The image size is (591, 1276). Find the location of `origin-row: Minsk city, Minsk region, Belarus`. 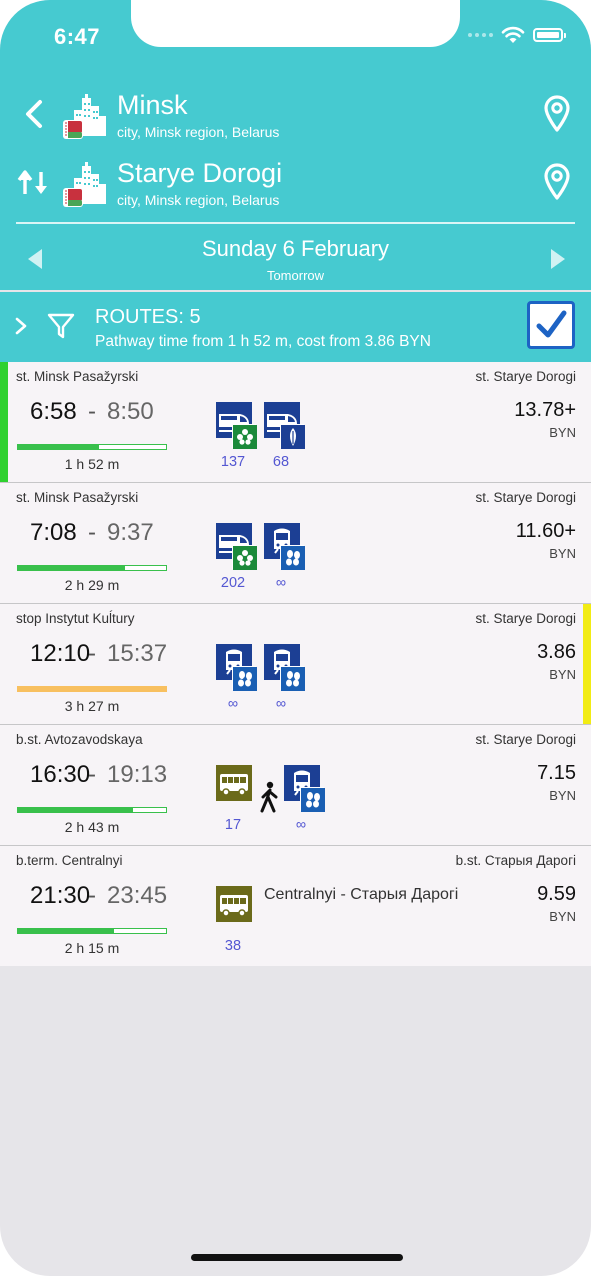

origin-row: Minsk city, Minsk region, Belarus is located at coordinates (295, 116).